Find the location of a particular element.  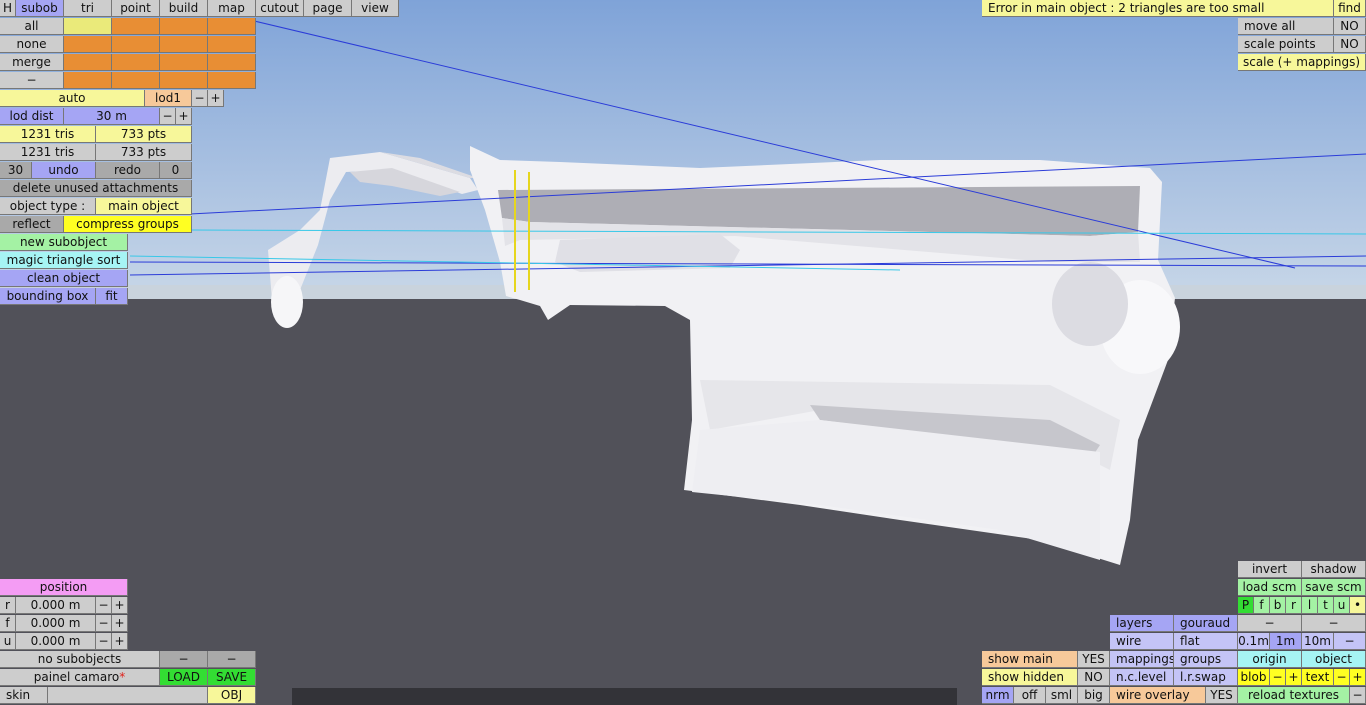

move-all-value: NO is located at coordinates (1350, 26).